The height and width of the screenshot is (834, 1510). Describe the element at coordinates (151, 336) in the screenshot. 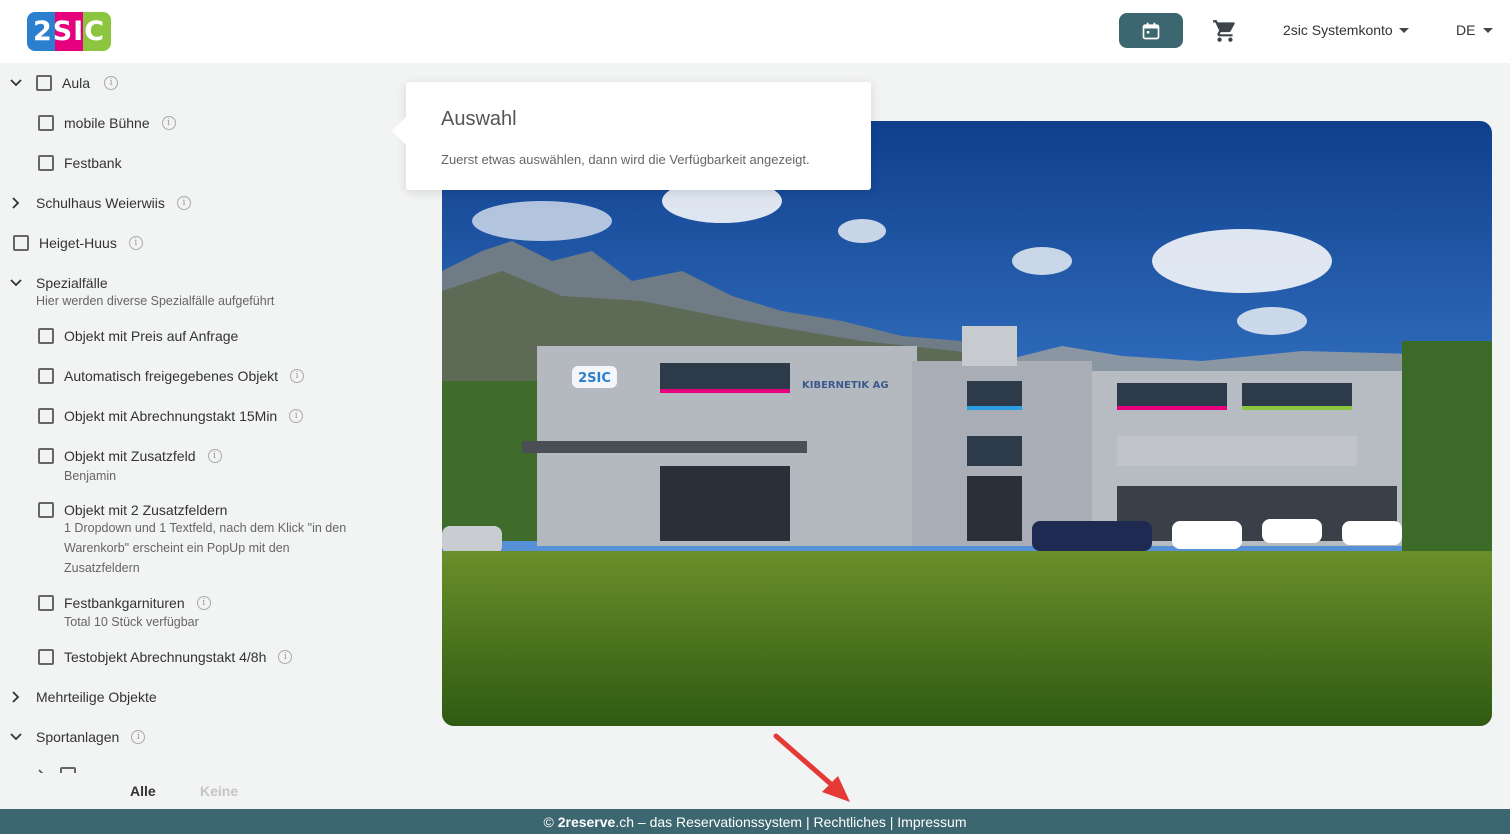

I see `tree-item-label: Objekt mit Preis auf Anfrage` at that location.